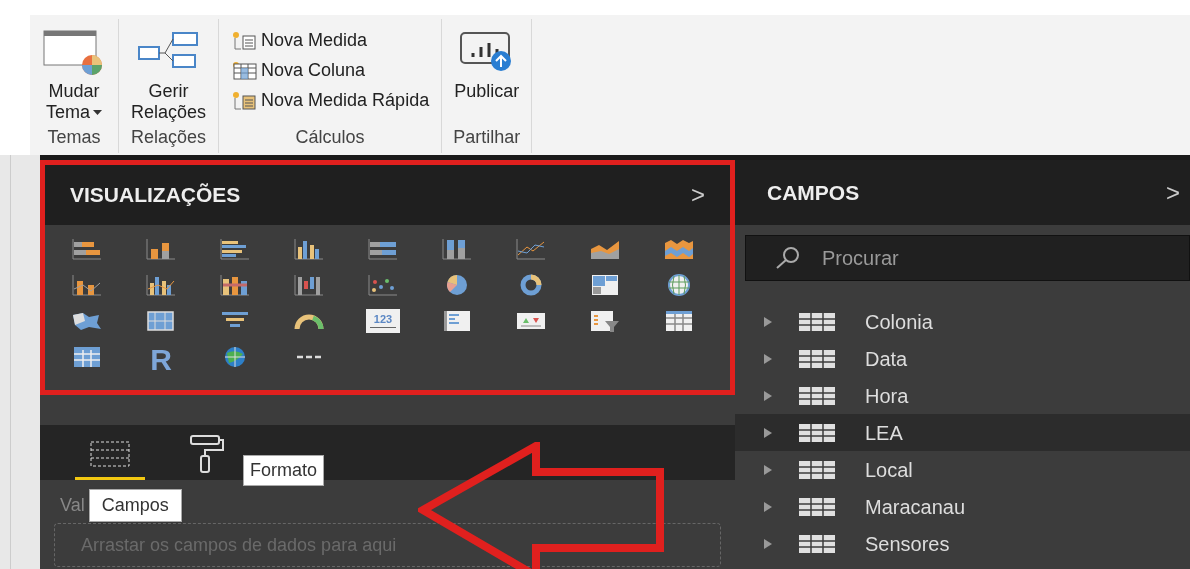 Image resolution: width=1190 pixels, height=569 pixels. I want to click on field-table-item: Data, so click(962, 358).